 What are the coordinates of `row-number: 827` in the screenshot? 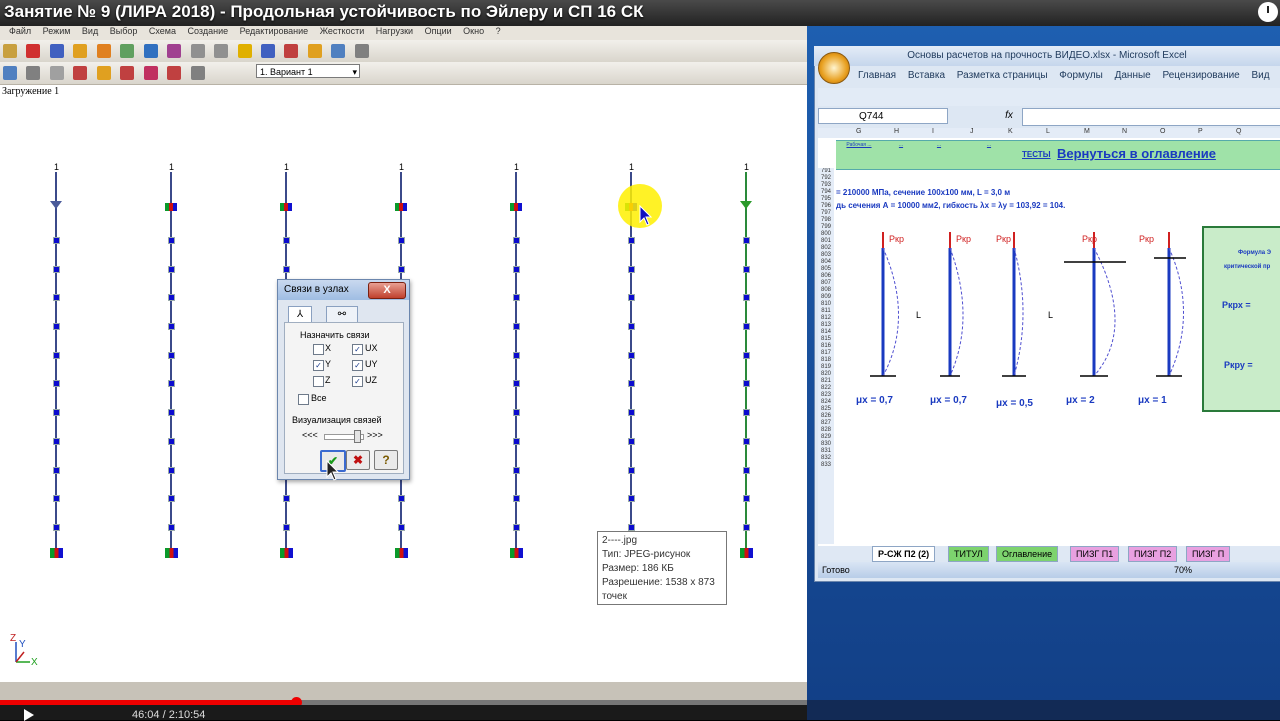 It's located at (826, 423).